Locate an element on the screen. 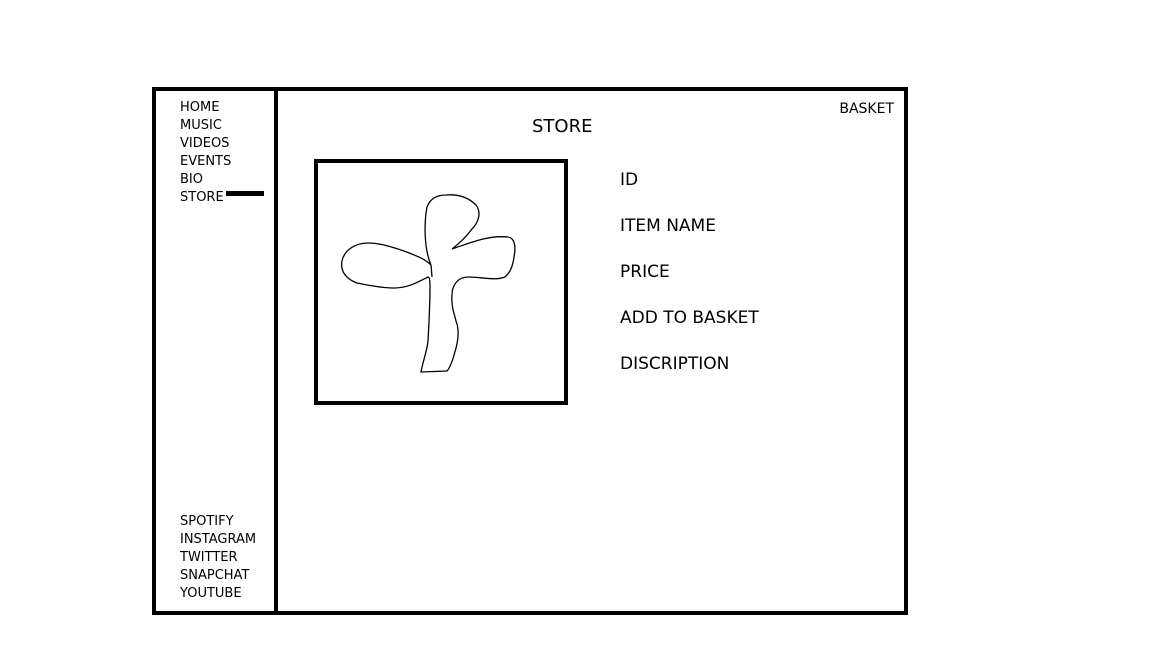  page-title: STORE is located at coordinates (562, 126).